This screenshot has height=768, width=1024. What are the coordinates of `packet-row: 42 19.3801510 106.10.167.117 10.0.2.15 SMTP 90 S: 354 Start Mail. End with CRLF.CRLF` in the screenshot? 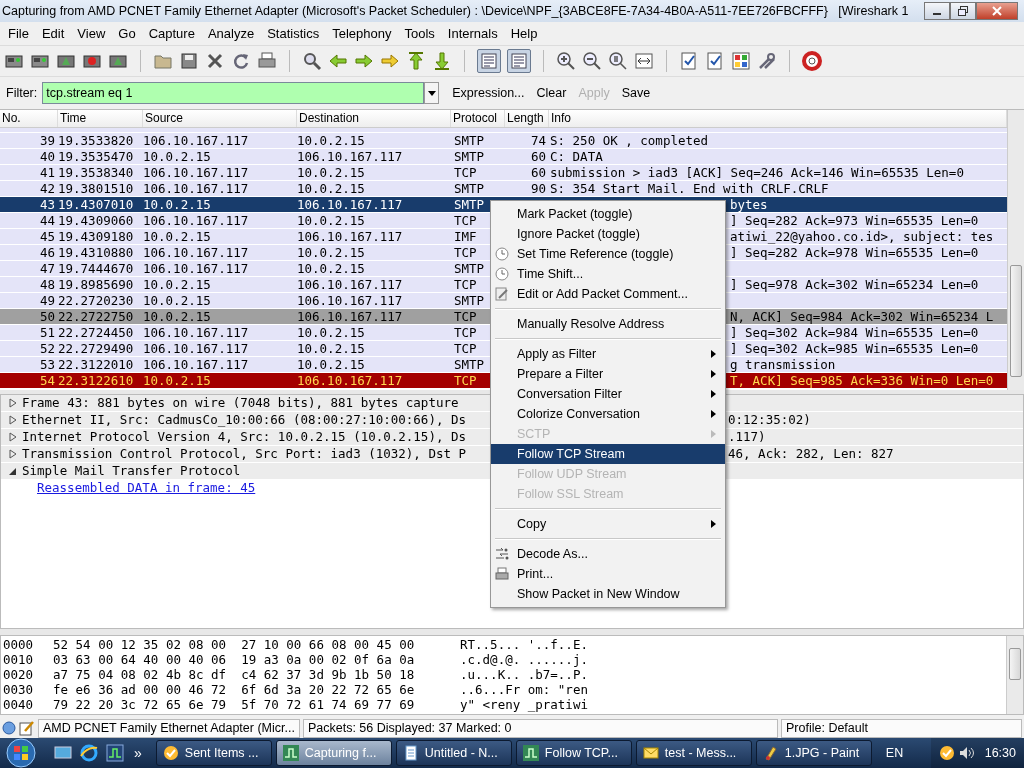 It's located at (503, 189).